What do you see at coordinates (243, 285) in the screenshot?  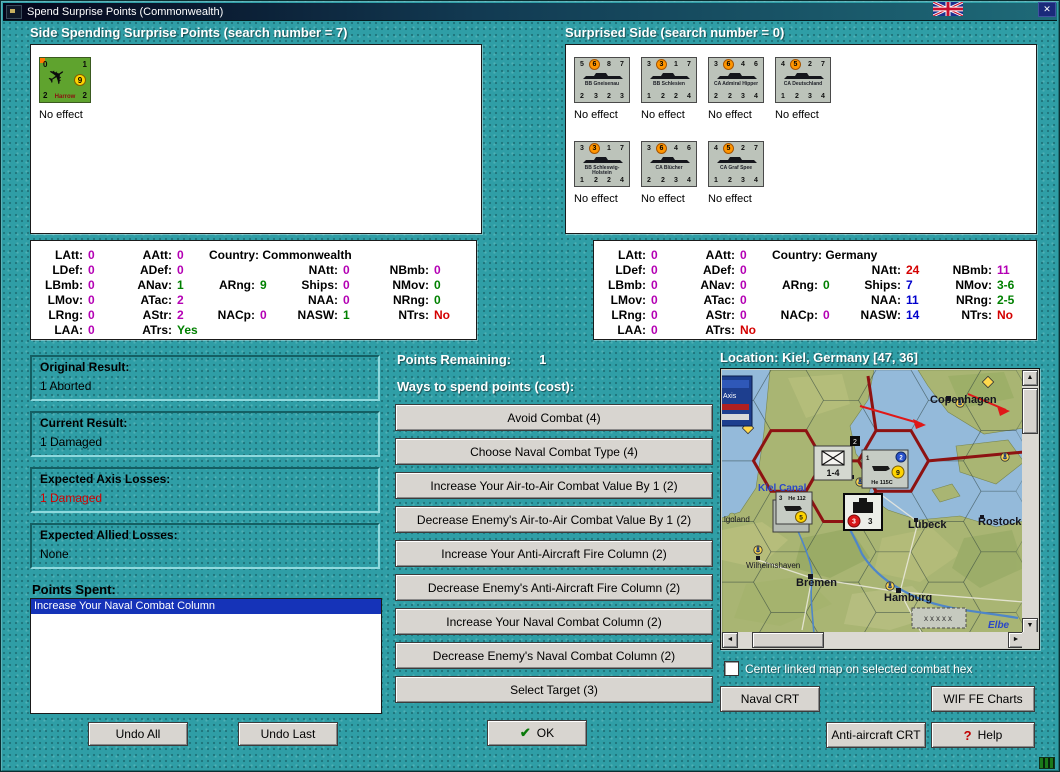 I see `stat: ARng: 9` at bounding box center [243, 285].